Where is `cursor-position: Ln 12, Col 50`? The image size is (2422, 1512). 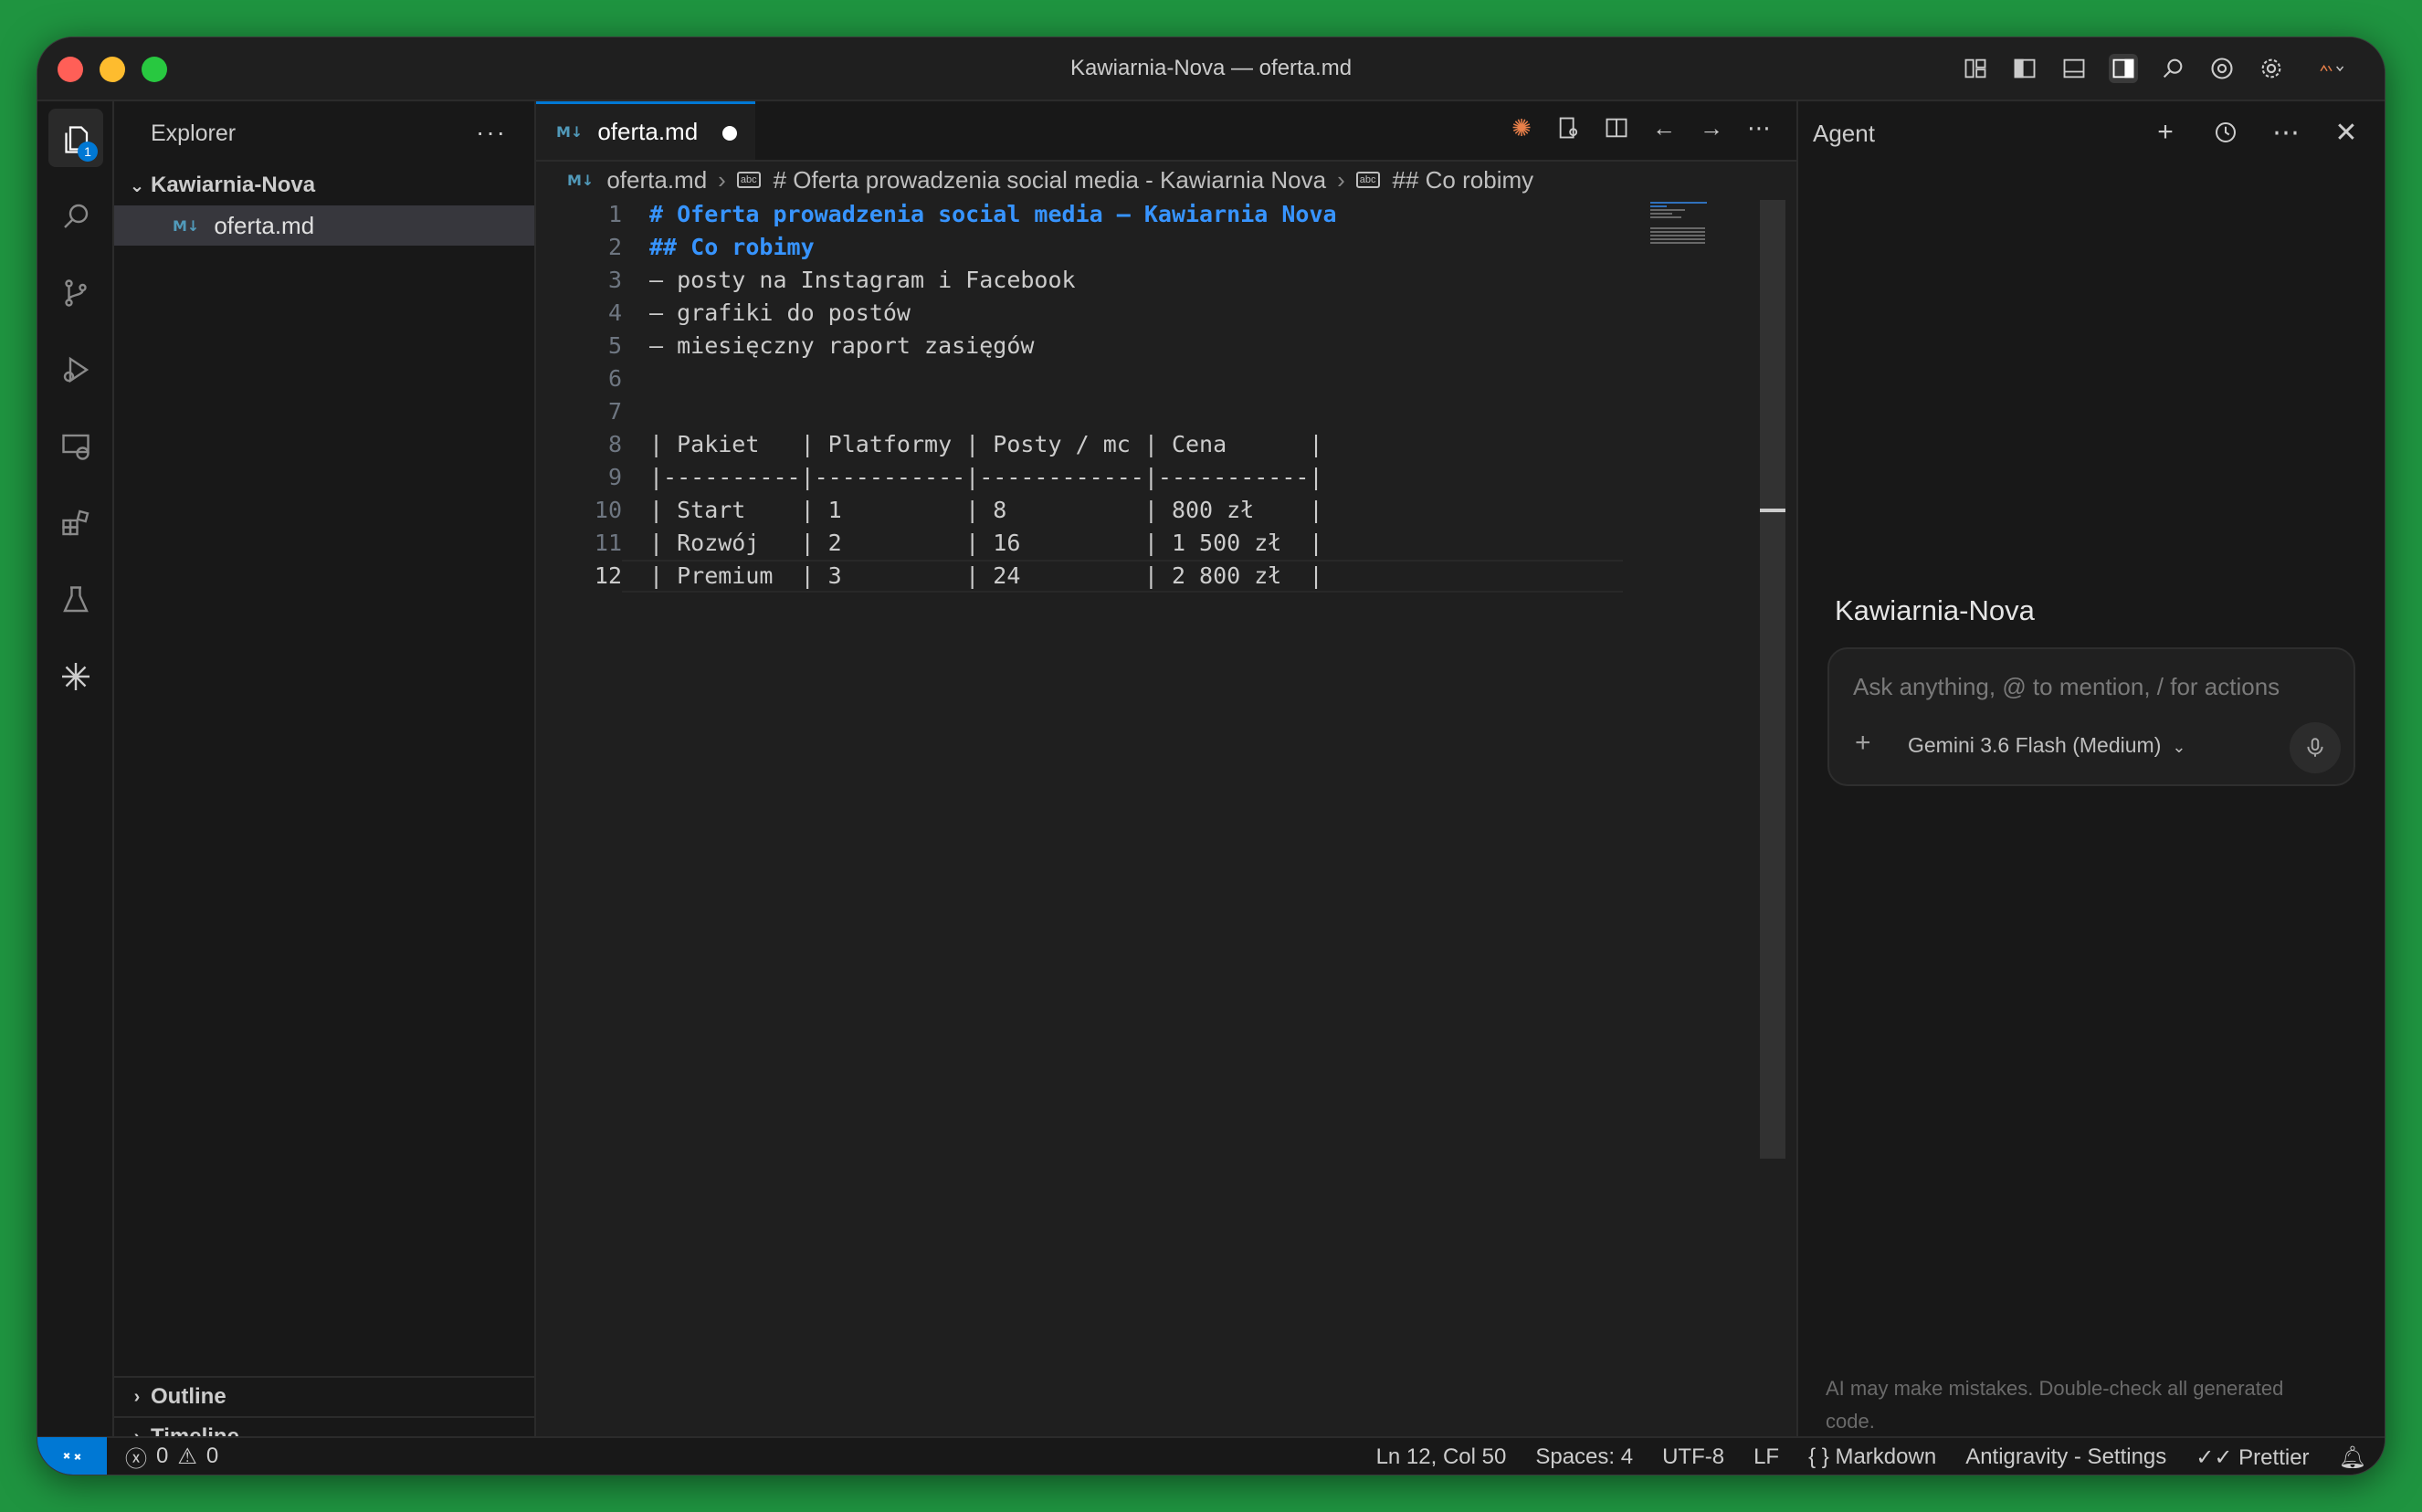
cursor-position: Ln 12, Col 50 is located at coordinates (1441, 1457).